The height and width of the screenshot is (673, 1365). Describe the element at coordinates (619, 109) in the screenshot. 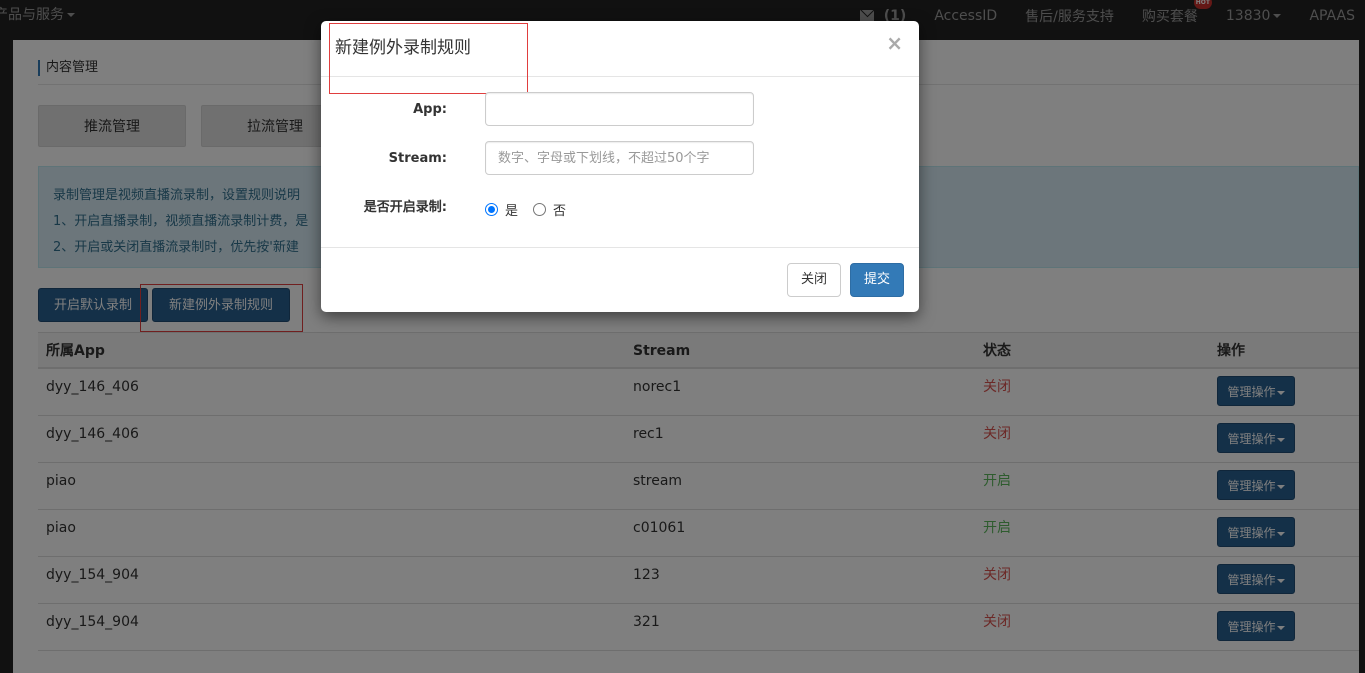

I see `app-input` at that location.